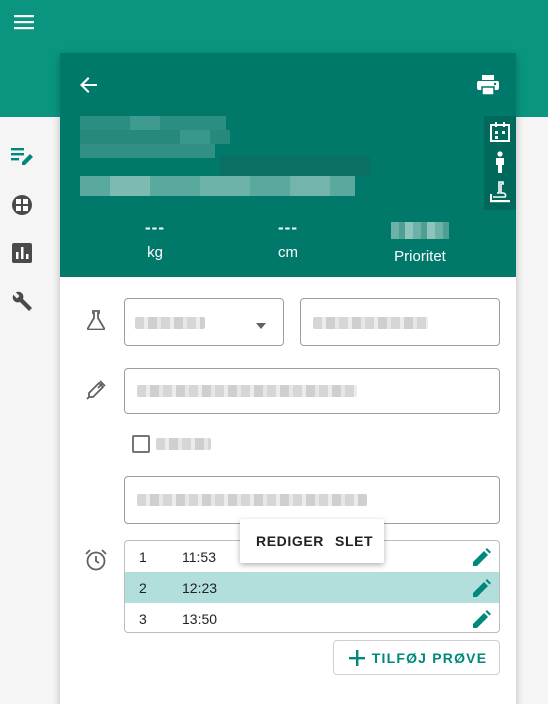  I want to click on syringe-icon, so click(96, 390).